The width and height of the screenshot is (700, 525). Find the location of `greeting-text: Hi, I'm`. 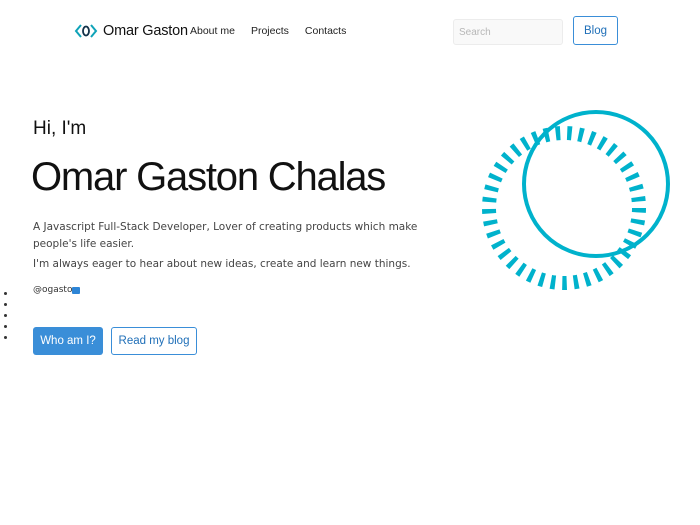

greeting-text: Hi, I'm is located at coordinates (60, 128).